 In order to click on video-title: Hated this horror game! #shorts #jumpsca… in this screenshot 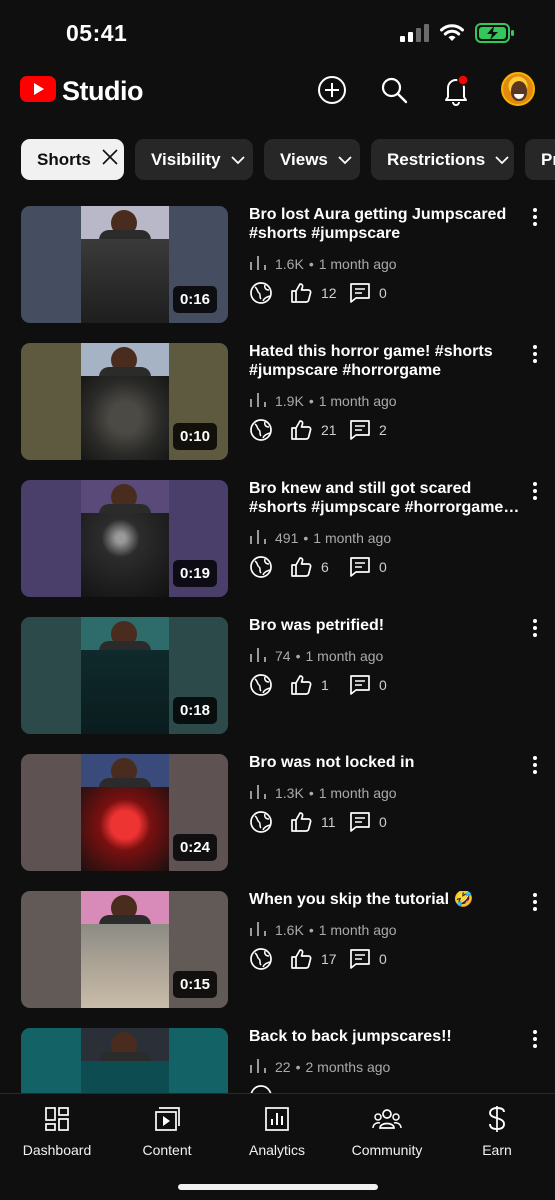, I will do `click(385, 361)`.